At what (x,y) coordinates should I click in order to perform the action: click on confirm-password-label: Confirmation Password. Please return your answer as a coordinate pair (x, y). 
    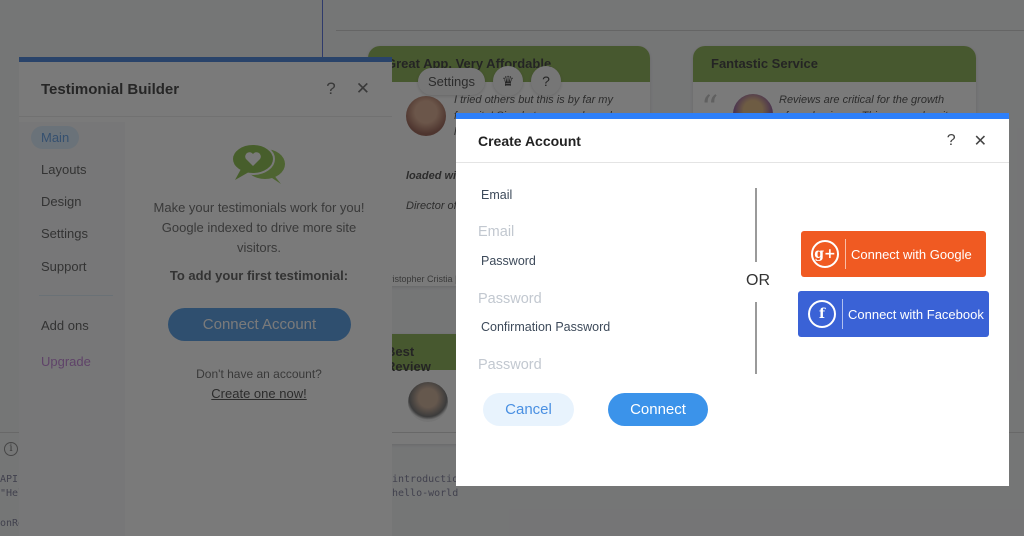
    Looking at the image, I should click on (546, 327).